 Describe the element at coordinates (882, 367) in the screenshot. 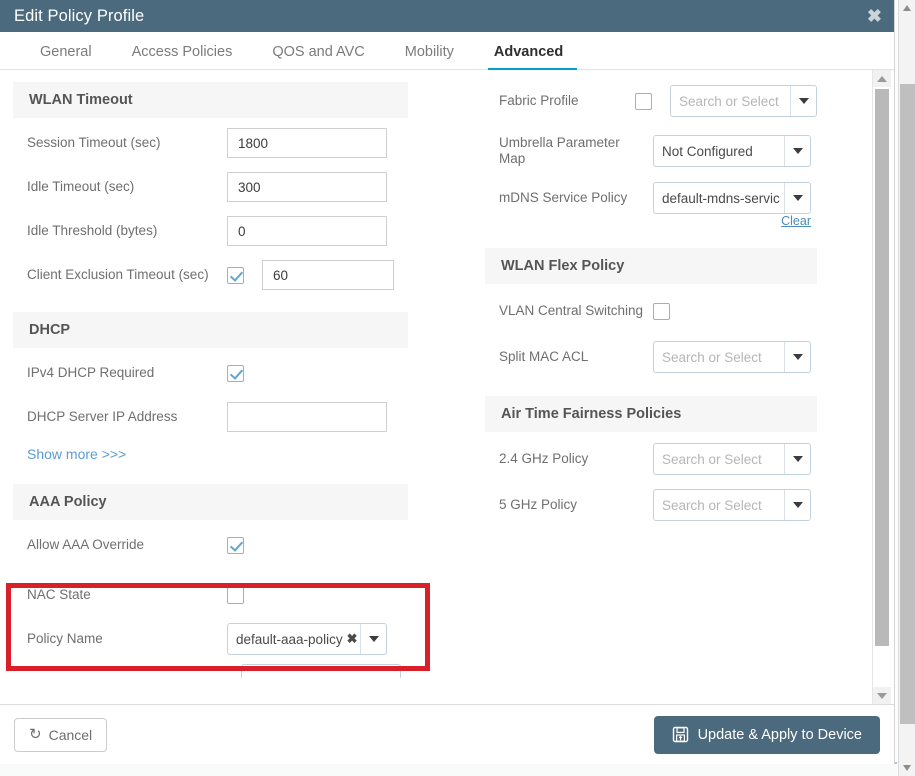

I see `scrollbar-thumb` at that location.